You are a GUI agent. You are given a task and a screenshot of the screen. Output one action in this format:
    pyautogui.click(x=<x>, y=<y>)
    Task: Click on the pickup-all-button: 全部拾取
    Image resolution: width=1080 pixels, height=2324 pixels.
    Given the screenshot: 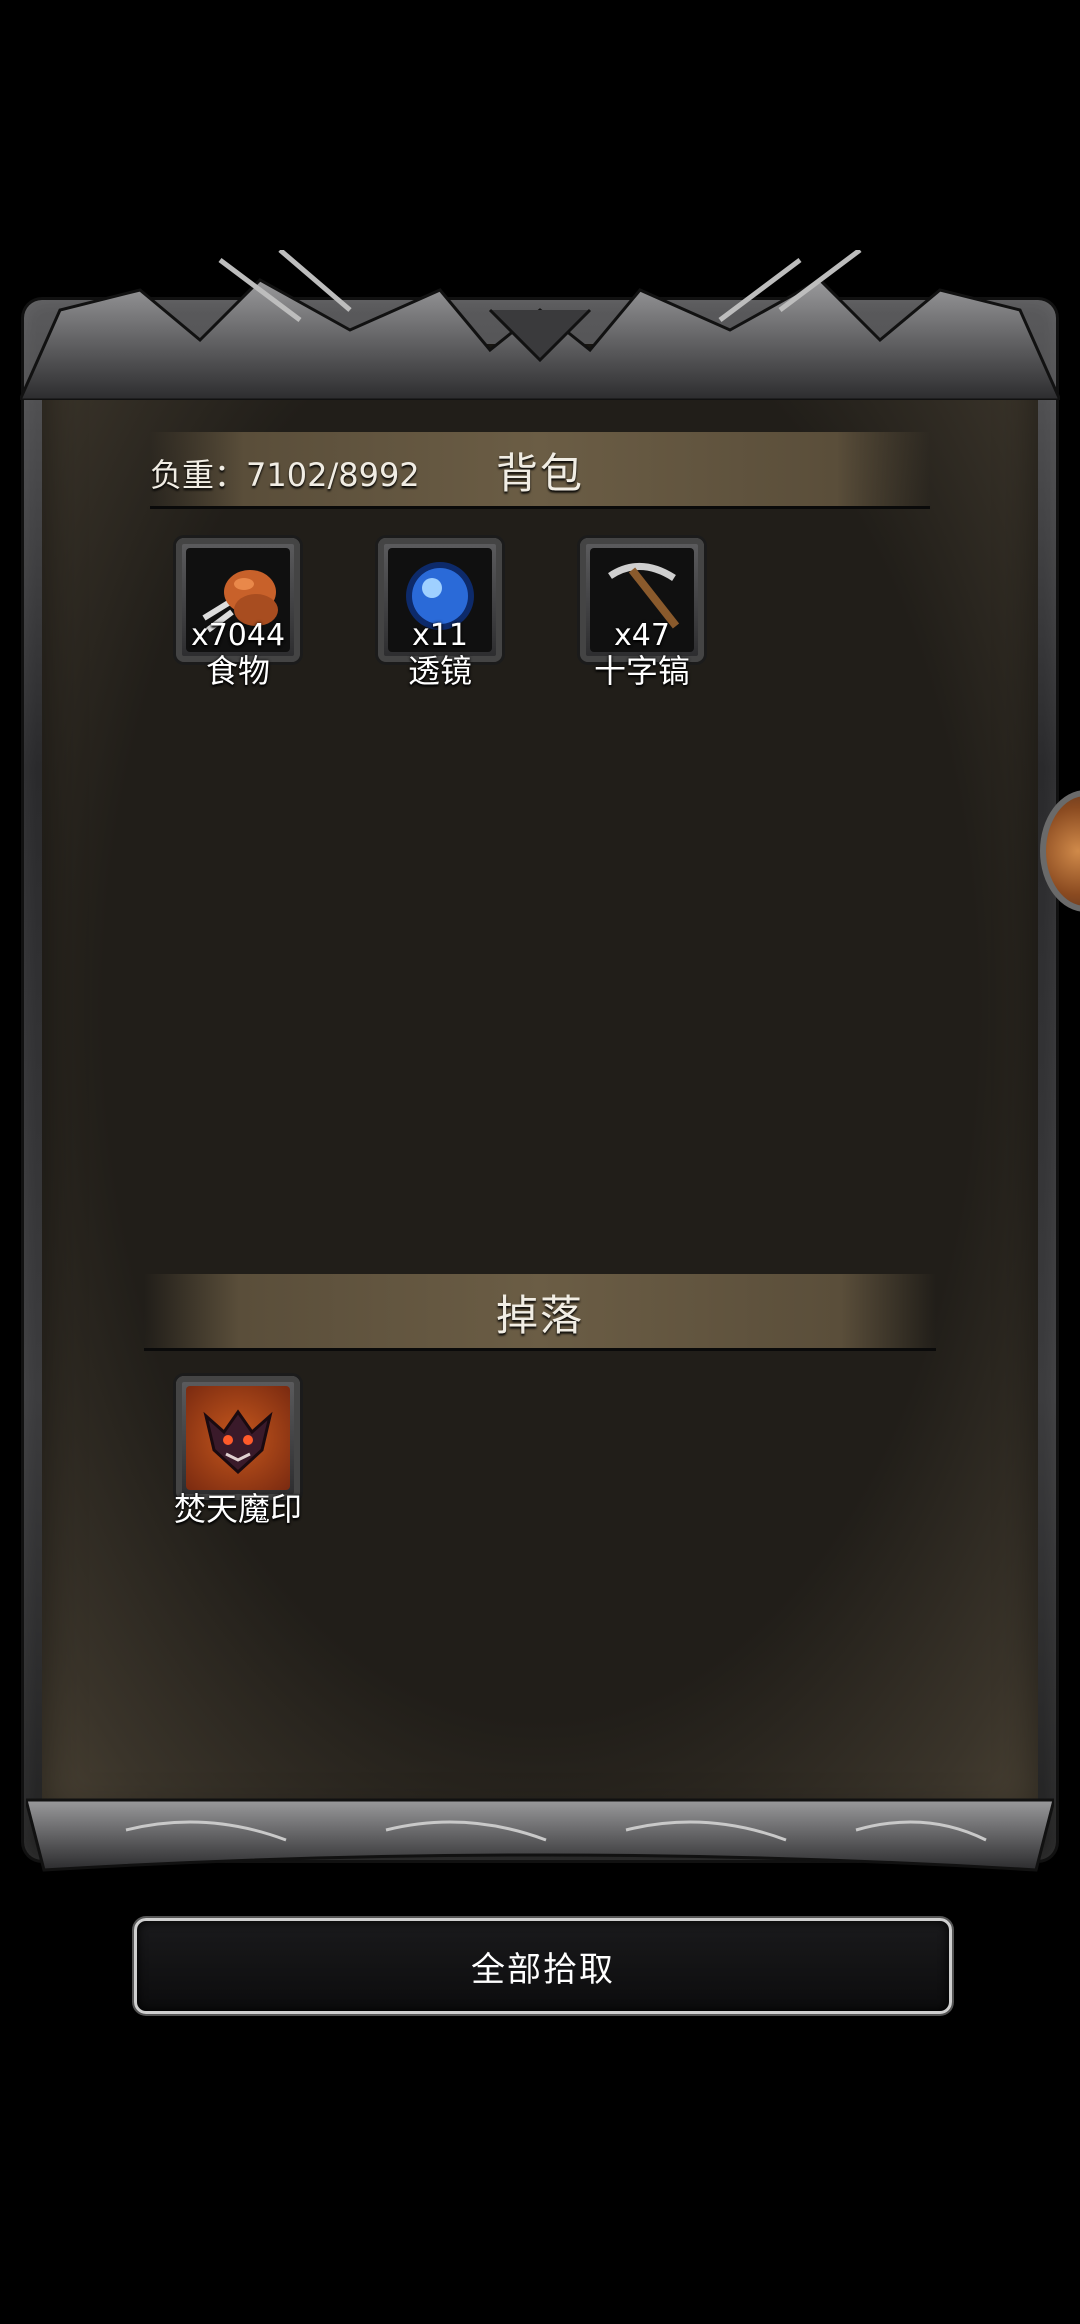 What is the action you would take?
    pyautogui.click(x=543, y=1966)
    